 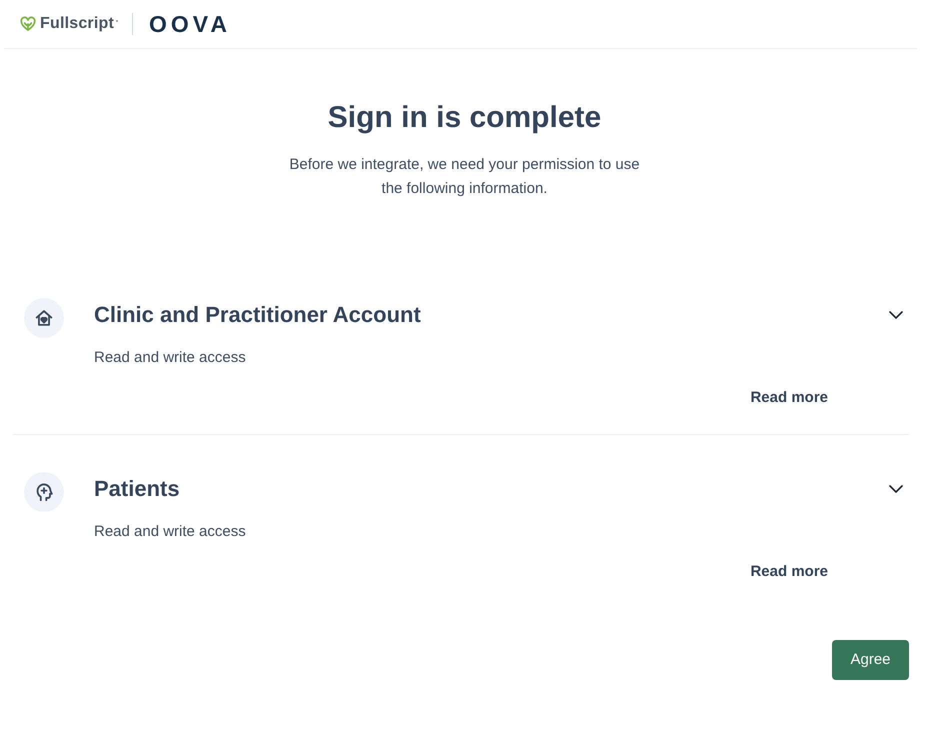 What do you see at coordinates (190, 24) in the screenshot?
I see `partner-logo-text: OOVA` at bounding box center [190, 24].